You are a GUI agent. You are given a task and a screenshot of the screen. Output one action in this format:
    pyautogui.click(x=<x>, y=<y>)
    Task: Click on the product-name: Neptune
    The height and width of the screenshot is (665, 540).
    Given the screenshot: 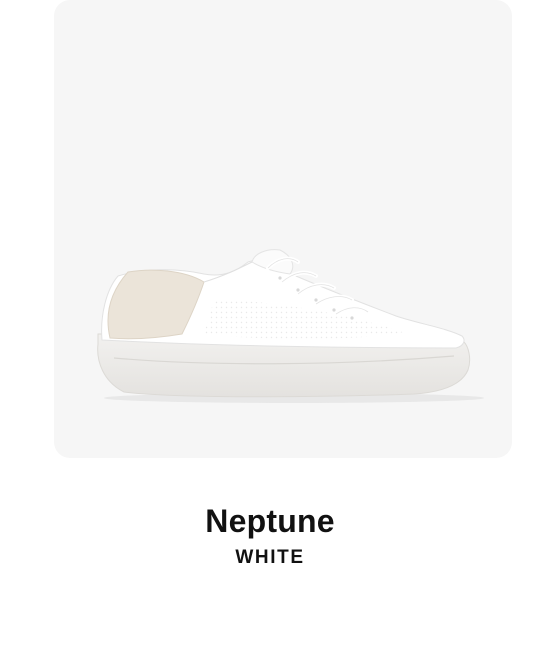 What is the action you would take?
    pyautogui.click(x=270, y=521)
    